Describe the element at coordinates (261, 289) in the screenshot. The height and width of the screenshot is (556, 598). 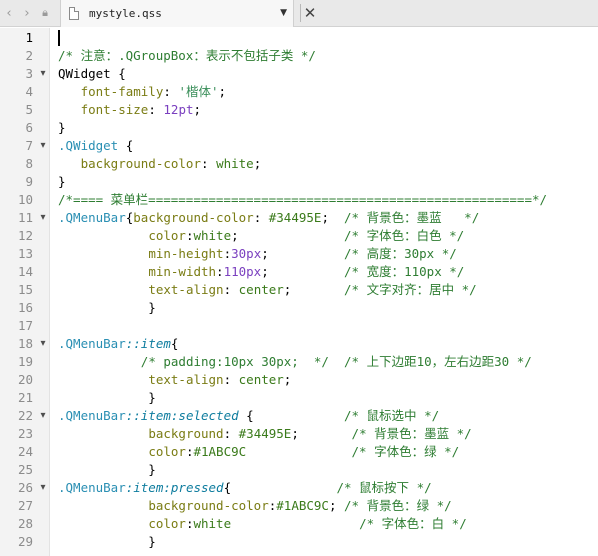
I see `code-token: center` at that location.